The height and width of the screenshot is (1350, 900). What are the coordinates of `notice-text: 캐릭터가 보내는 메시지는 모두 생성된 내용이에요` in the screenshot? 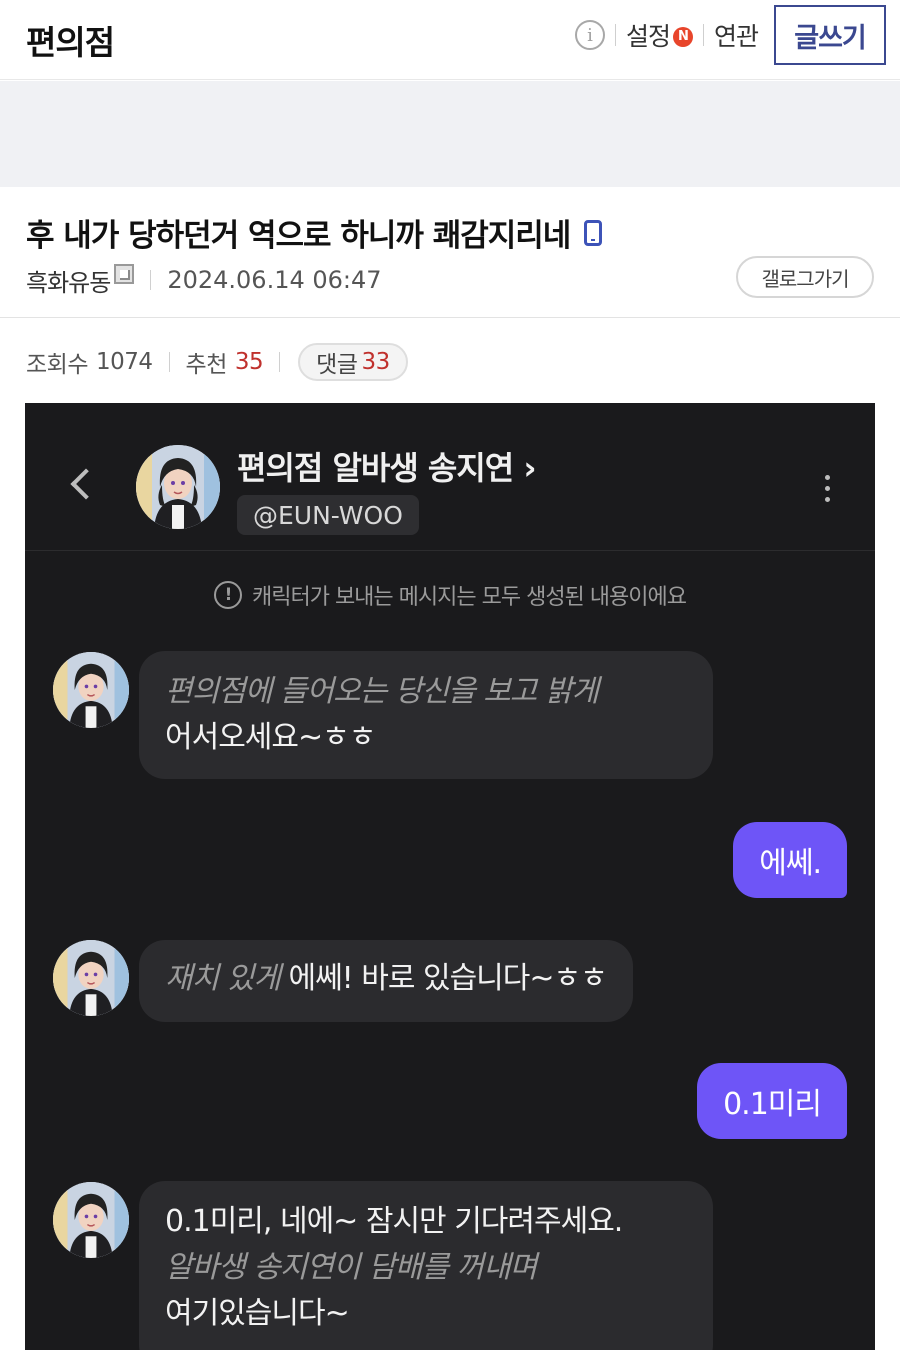 It's located at (469, 597).